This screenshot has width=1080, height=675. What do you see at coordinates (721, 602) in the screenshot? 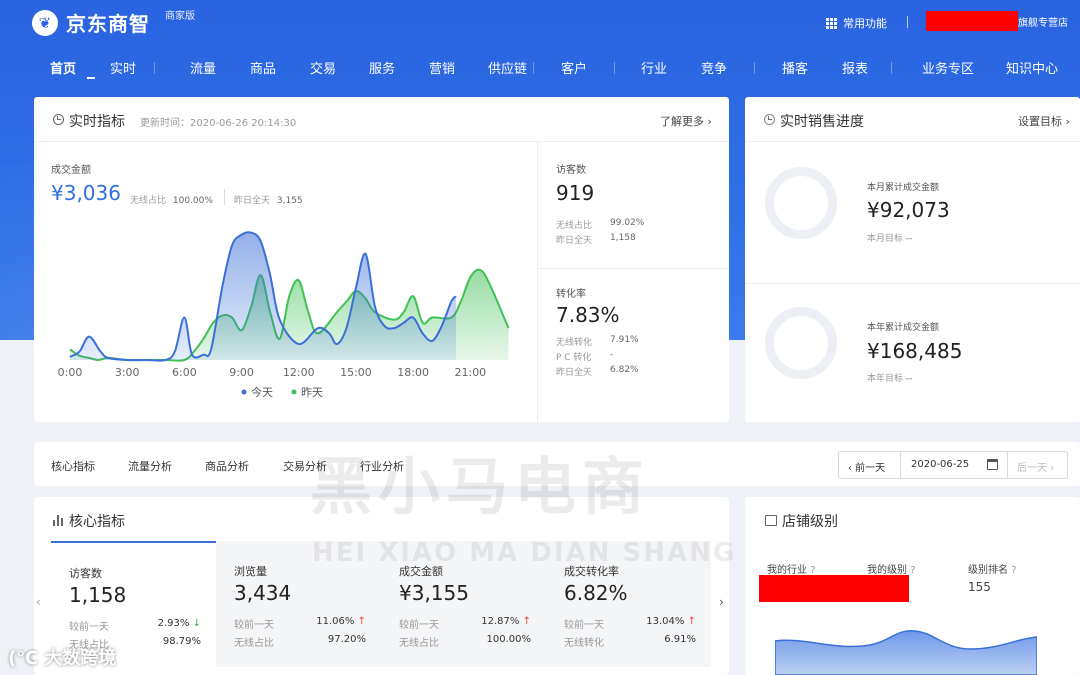
I see `carousel-next-arrow: ›` at bounding box center [721, 602].